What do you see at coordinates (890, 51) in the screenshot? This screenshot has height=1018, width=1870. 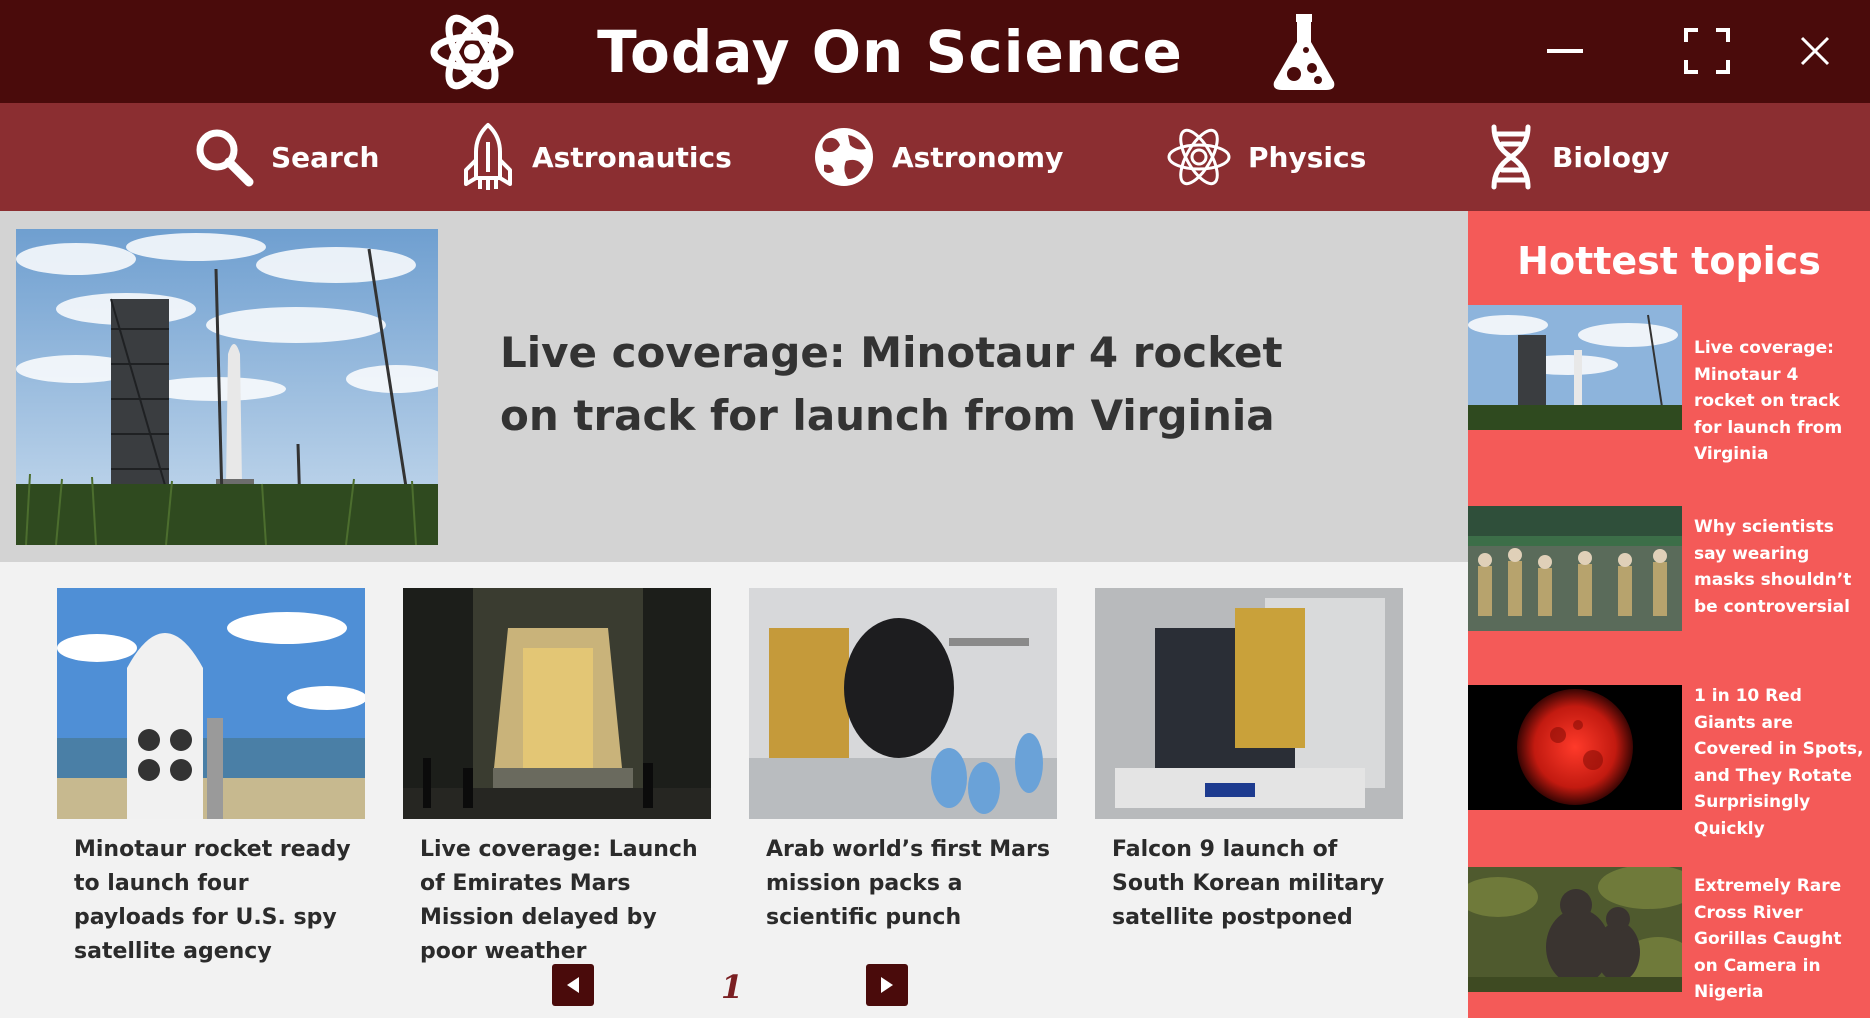 I see `app-title: Today On Science` at bounding box center [890, 51].